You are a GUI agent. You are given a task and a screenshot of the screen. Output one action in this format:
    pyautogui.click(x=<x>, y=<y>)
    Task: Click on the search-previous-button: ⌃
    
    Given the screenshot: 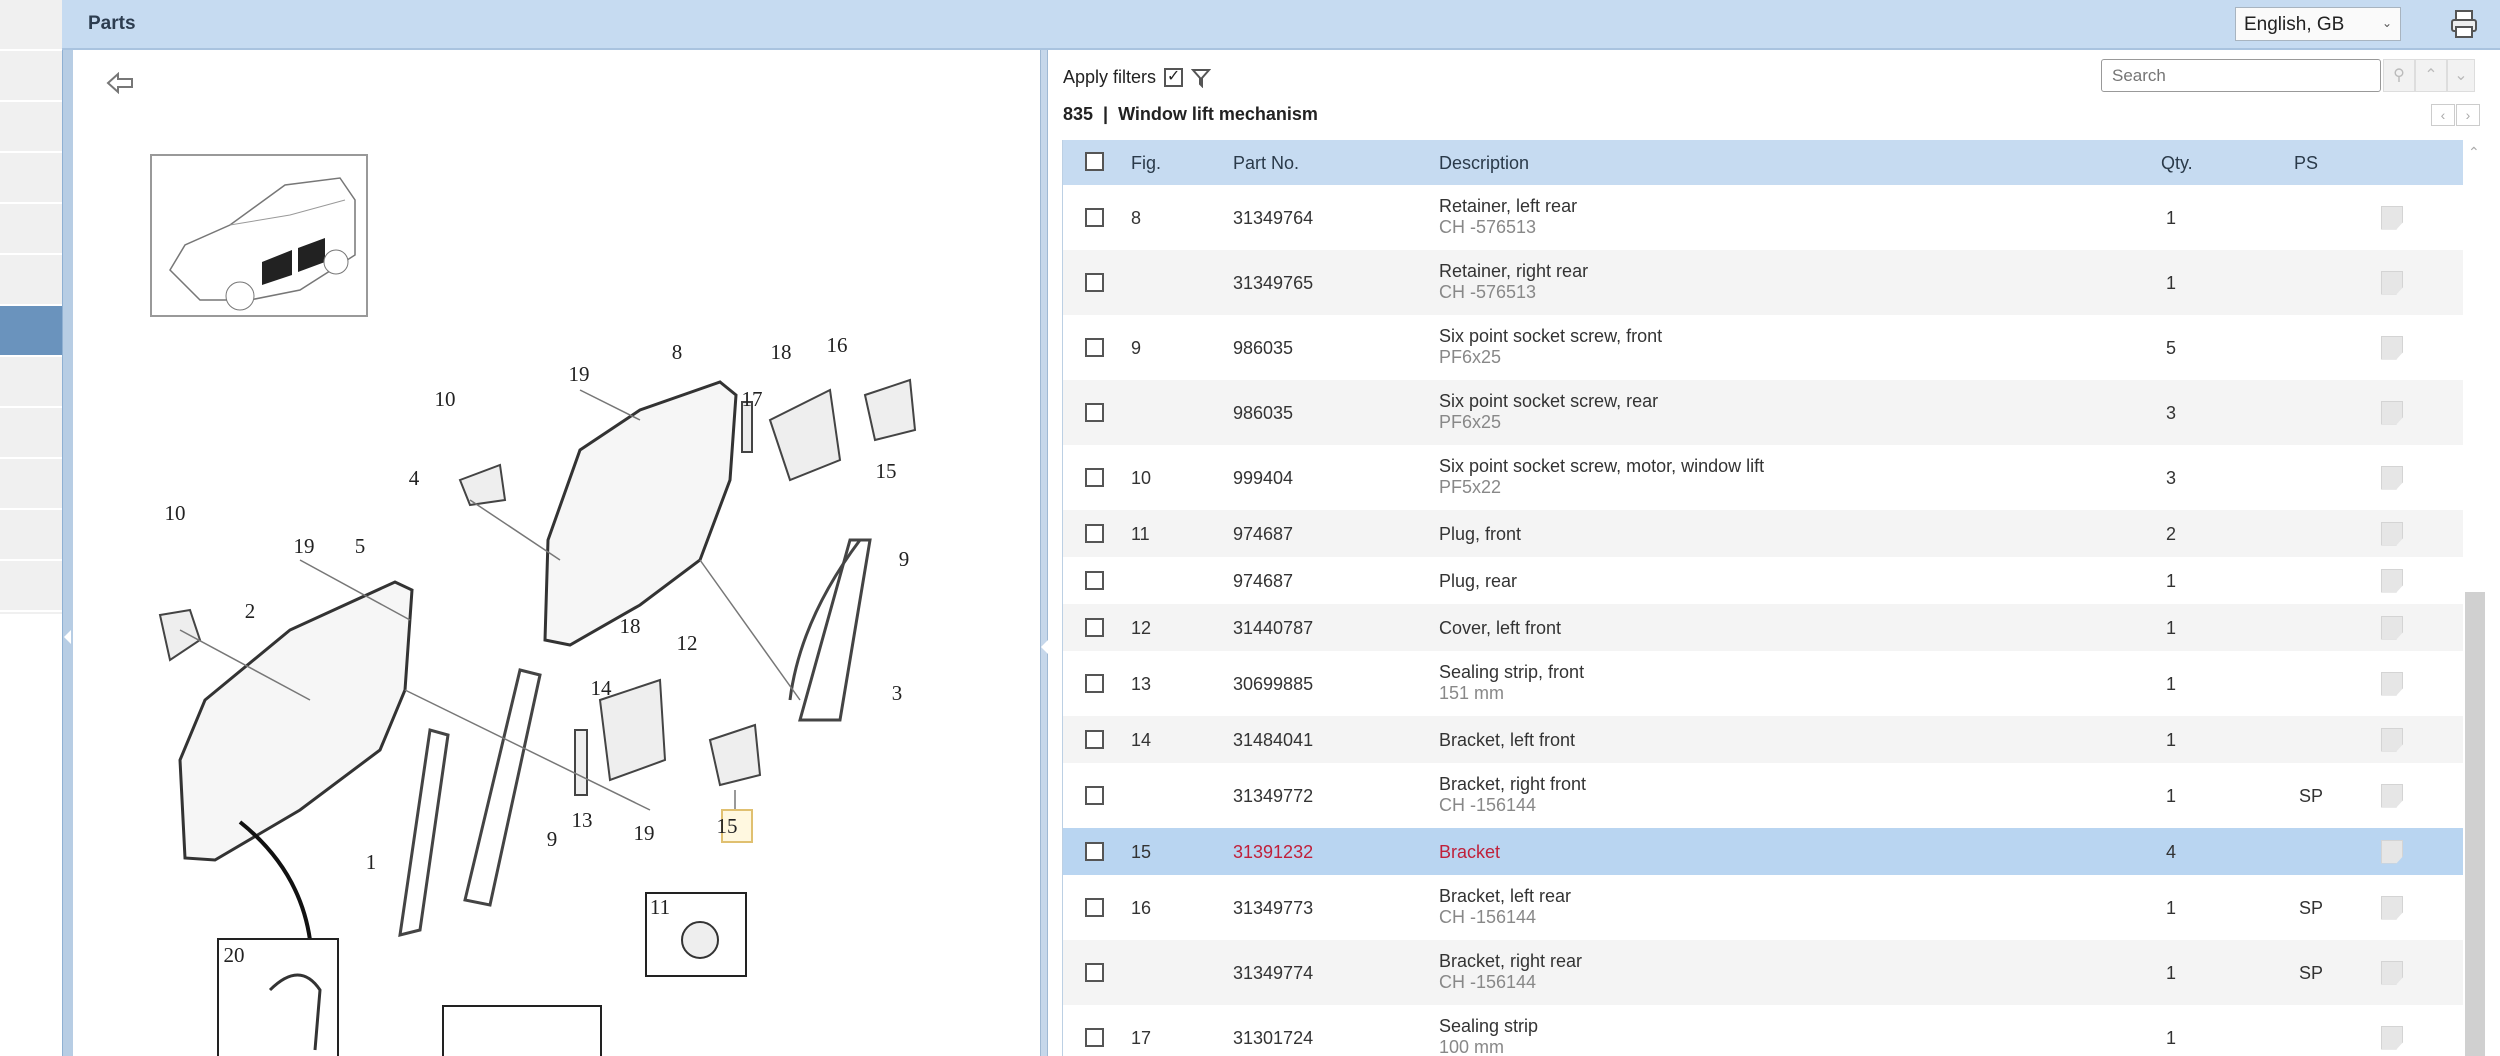 What is the action you would take?
    pyautogui.click(x=2431, y=75)
    